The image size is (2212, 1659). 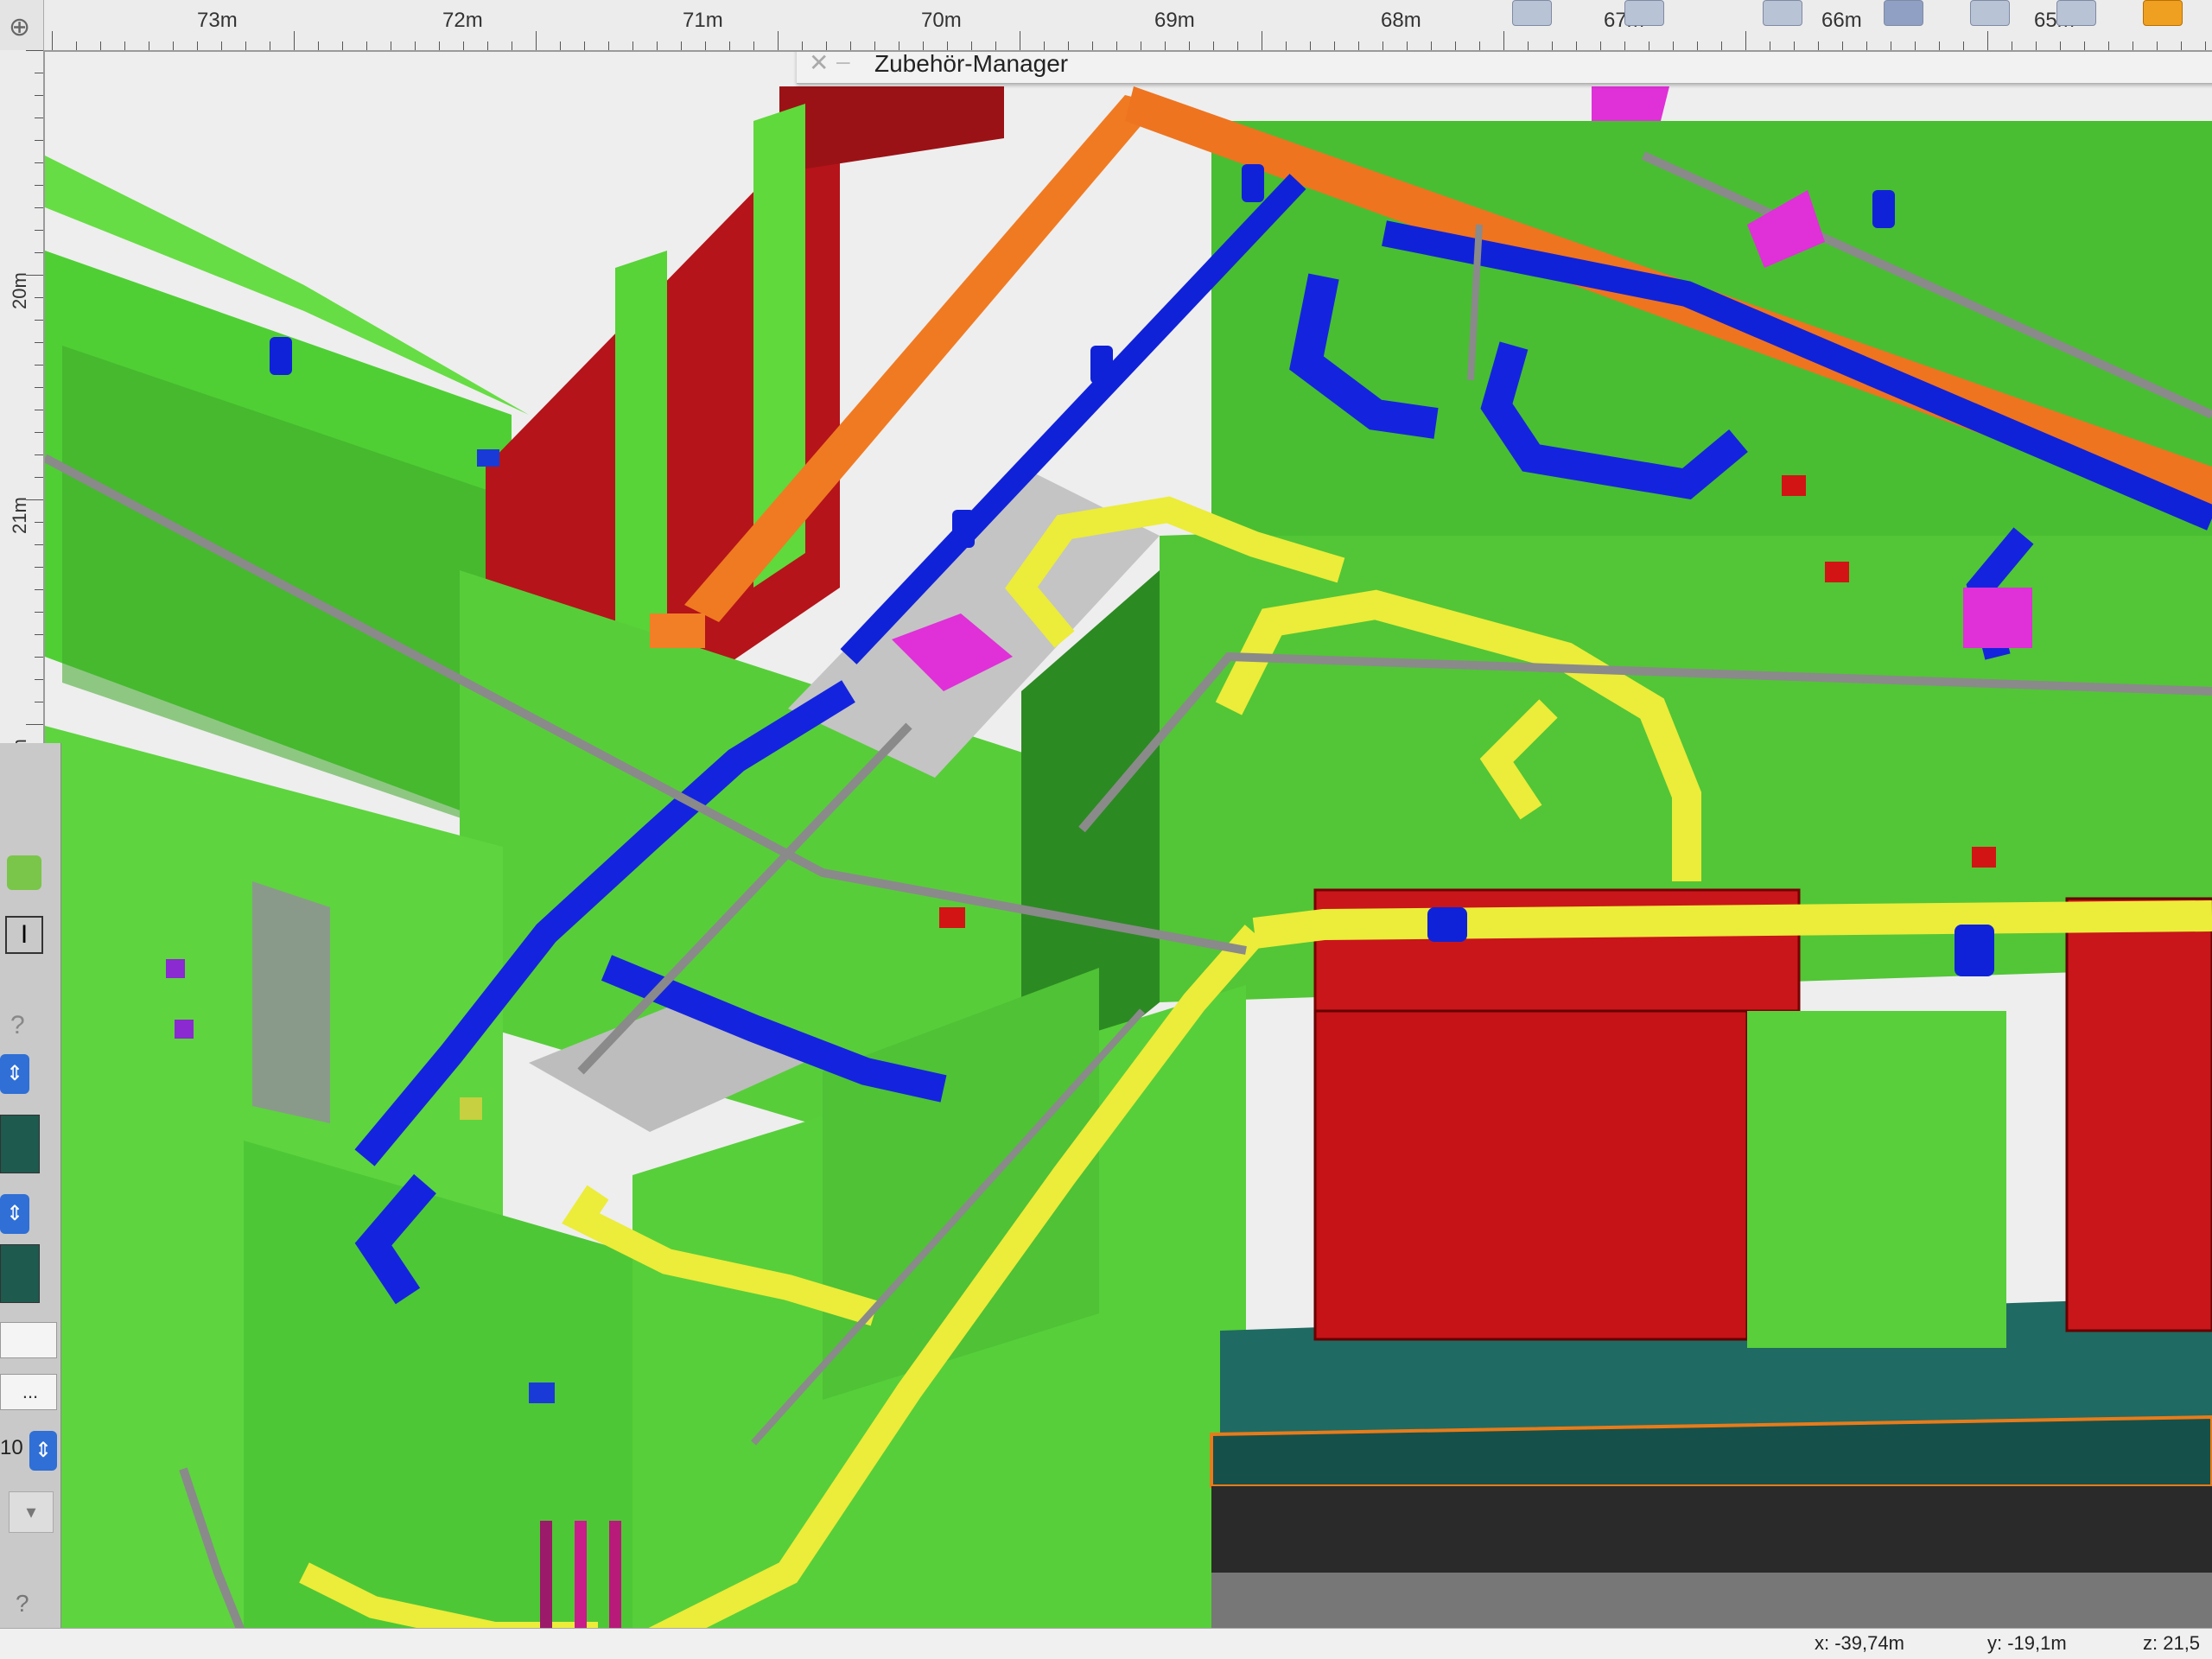 What do you see at coordinates (31, 1201) in the screenshot?
I see `left-tool-panel: I ? ⇕ ⇕ ... 10 ⇕ ▾ ? ✕` at bounding box center [31, 1201].